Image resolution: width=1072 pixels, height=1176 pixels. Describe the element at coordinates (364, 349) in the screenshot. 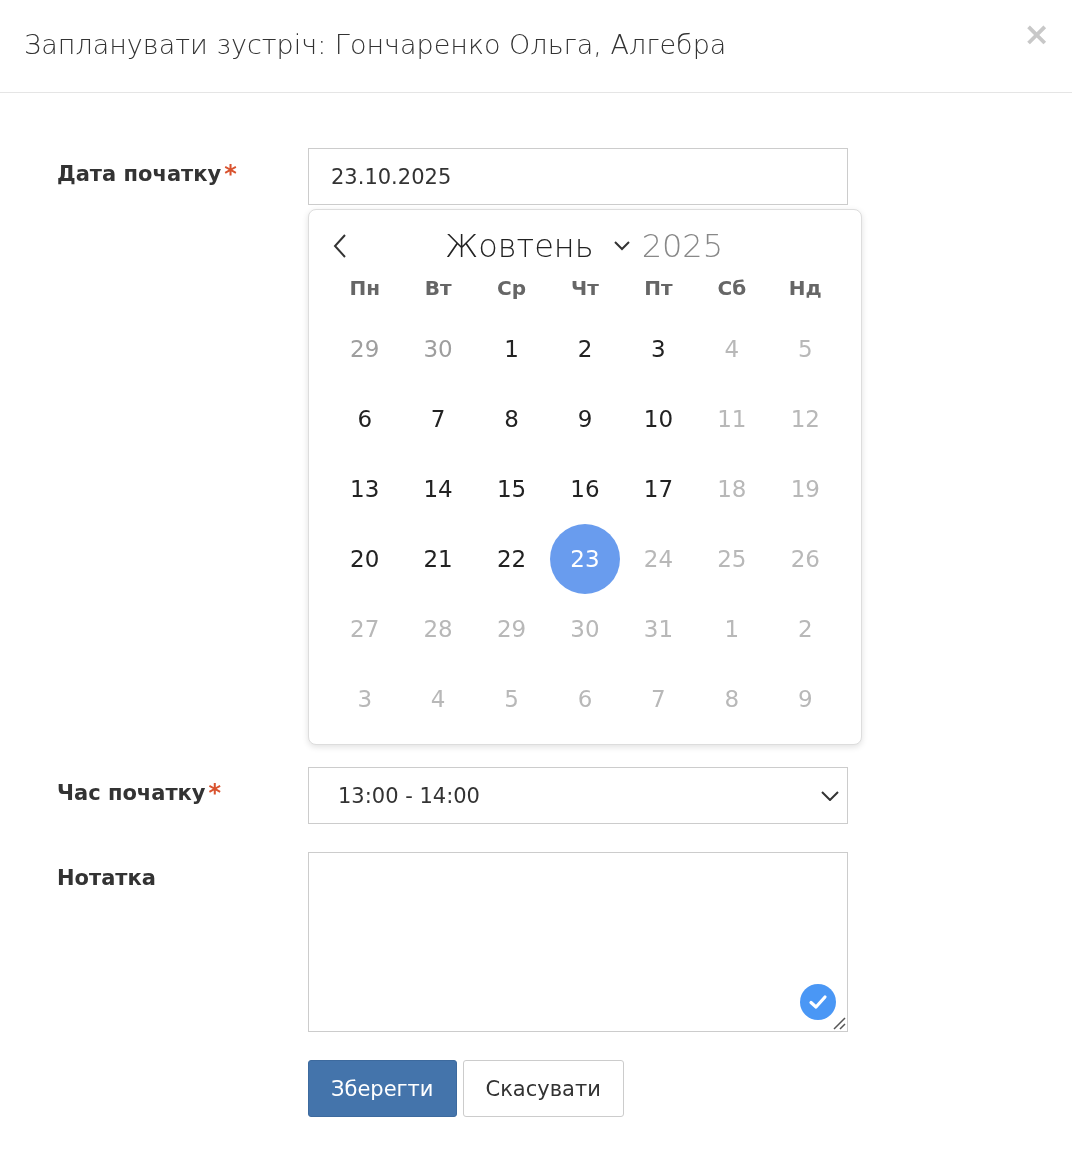

I see `calendar-day: 29` at that location.